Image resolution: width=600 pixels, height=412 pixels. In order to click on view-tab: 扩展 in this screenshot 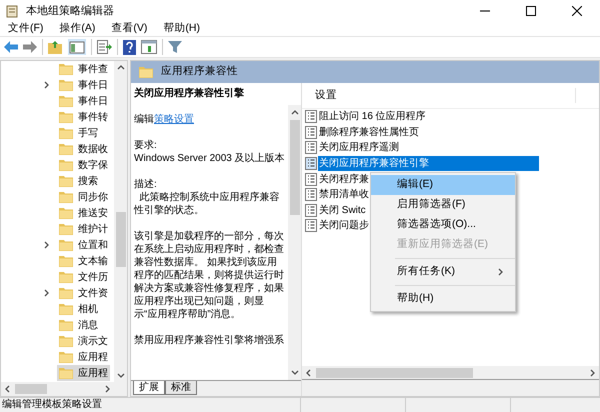, I will do `click(149, 388)`.